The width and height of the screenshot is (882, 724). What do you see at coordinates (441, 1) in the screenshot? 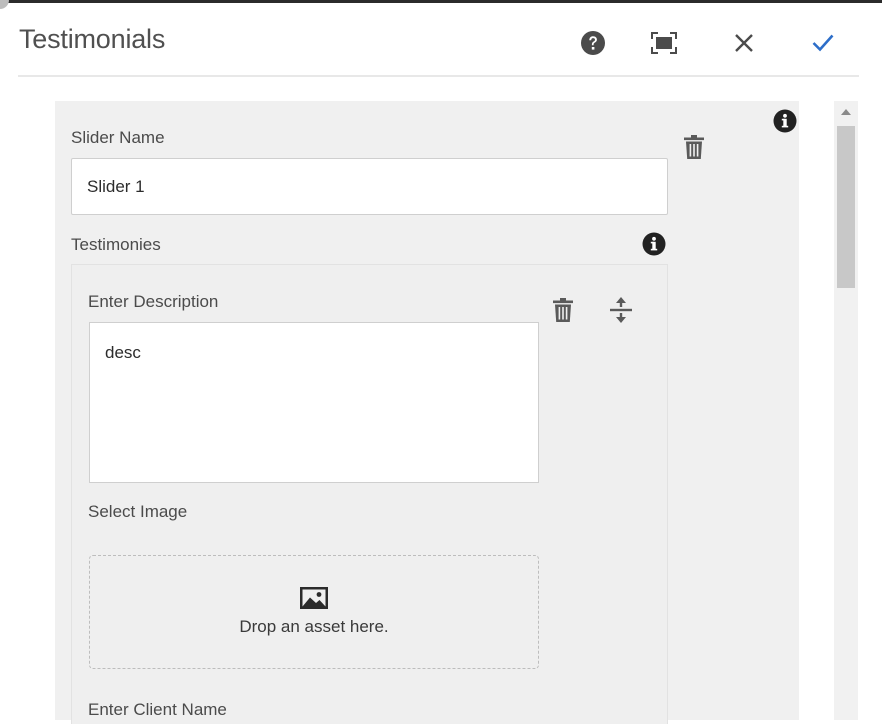
I see `window-top-bar` at bounding box center [441, 1].